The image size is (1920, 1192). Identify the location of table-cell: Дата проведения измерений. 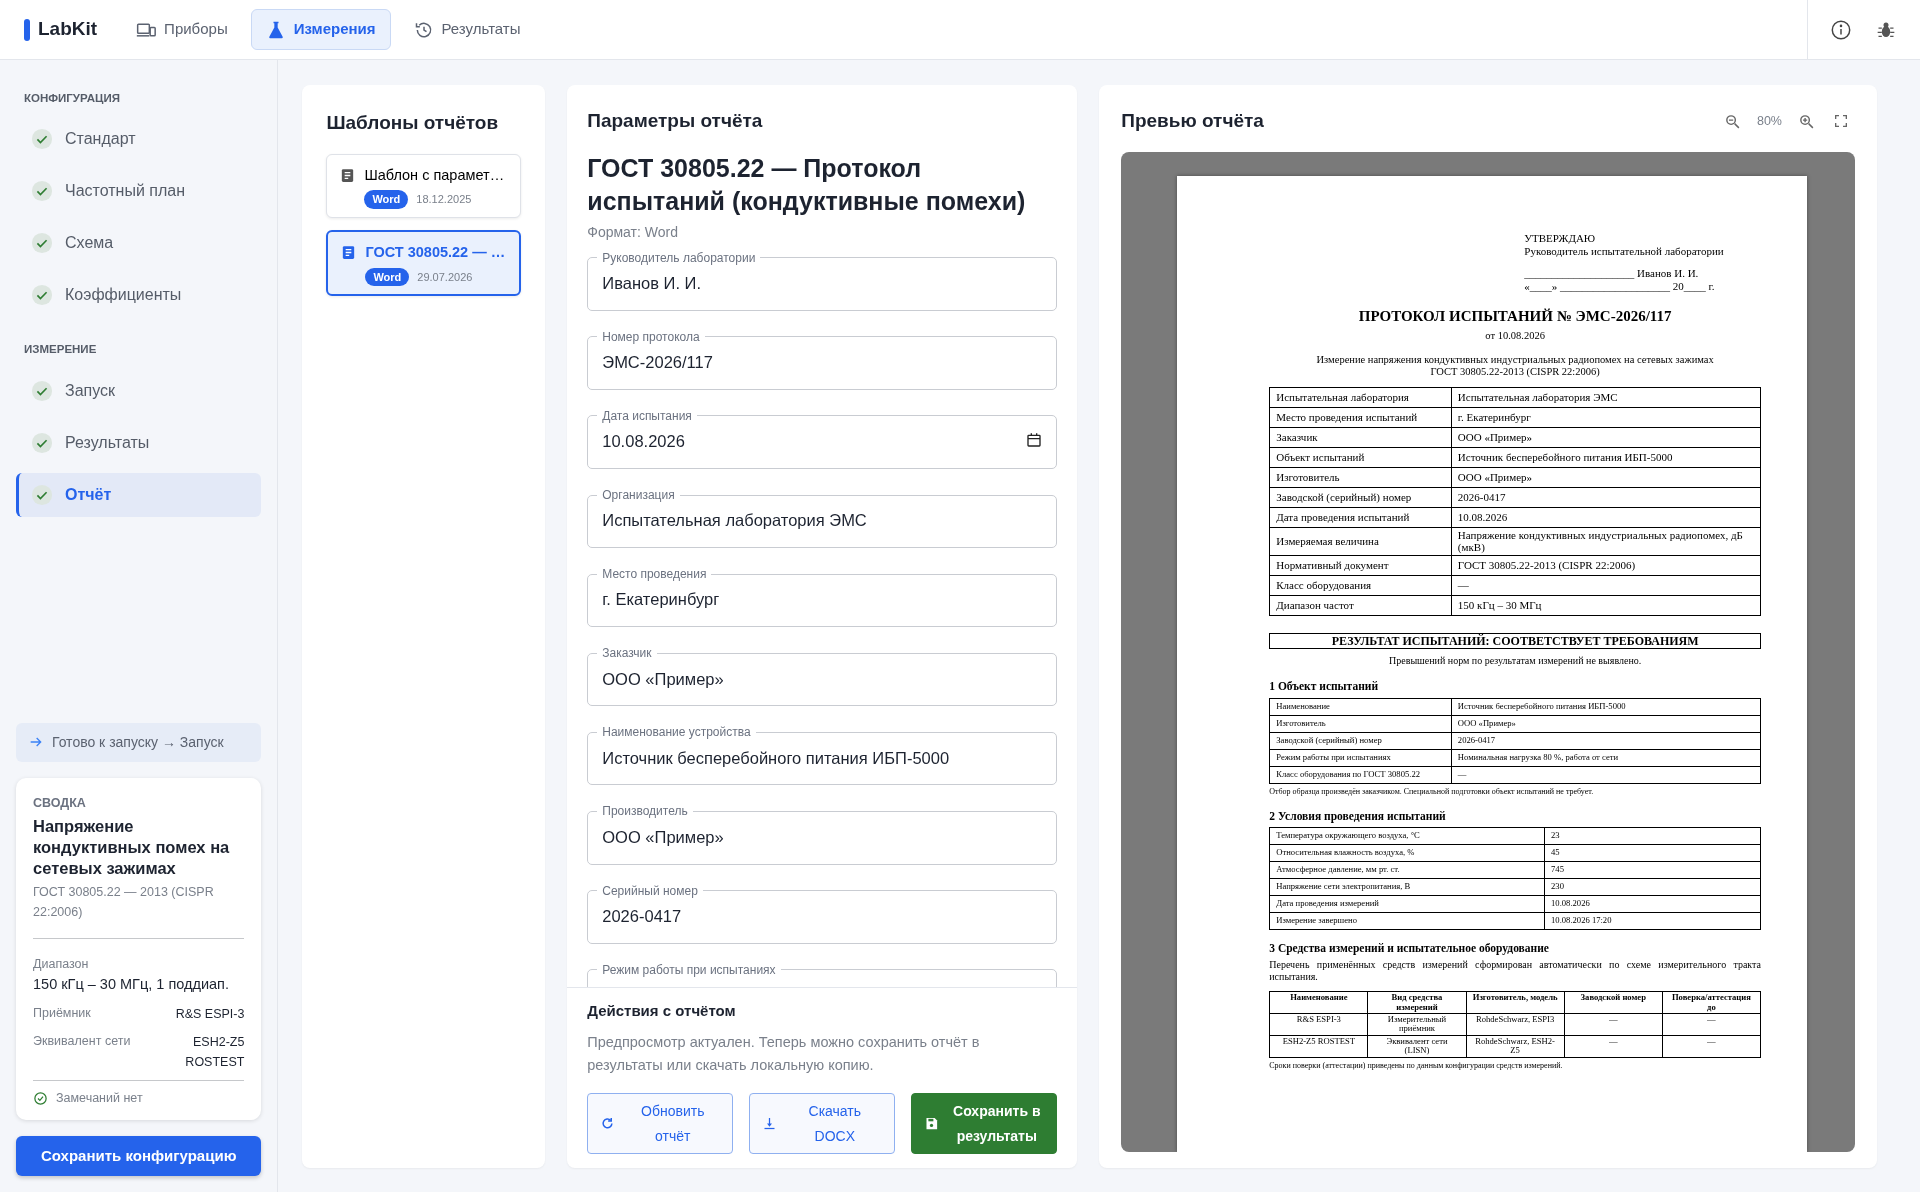
(1407, 904).